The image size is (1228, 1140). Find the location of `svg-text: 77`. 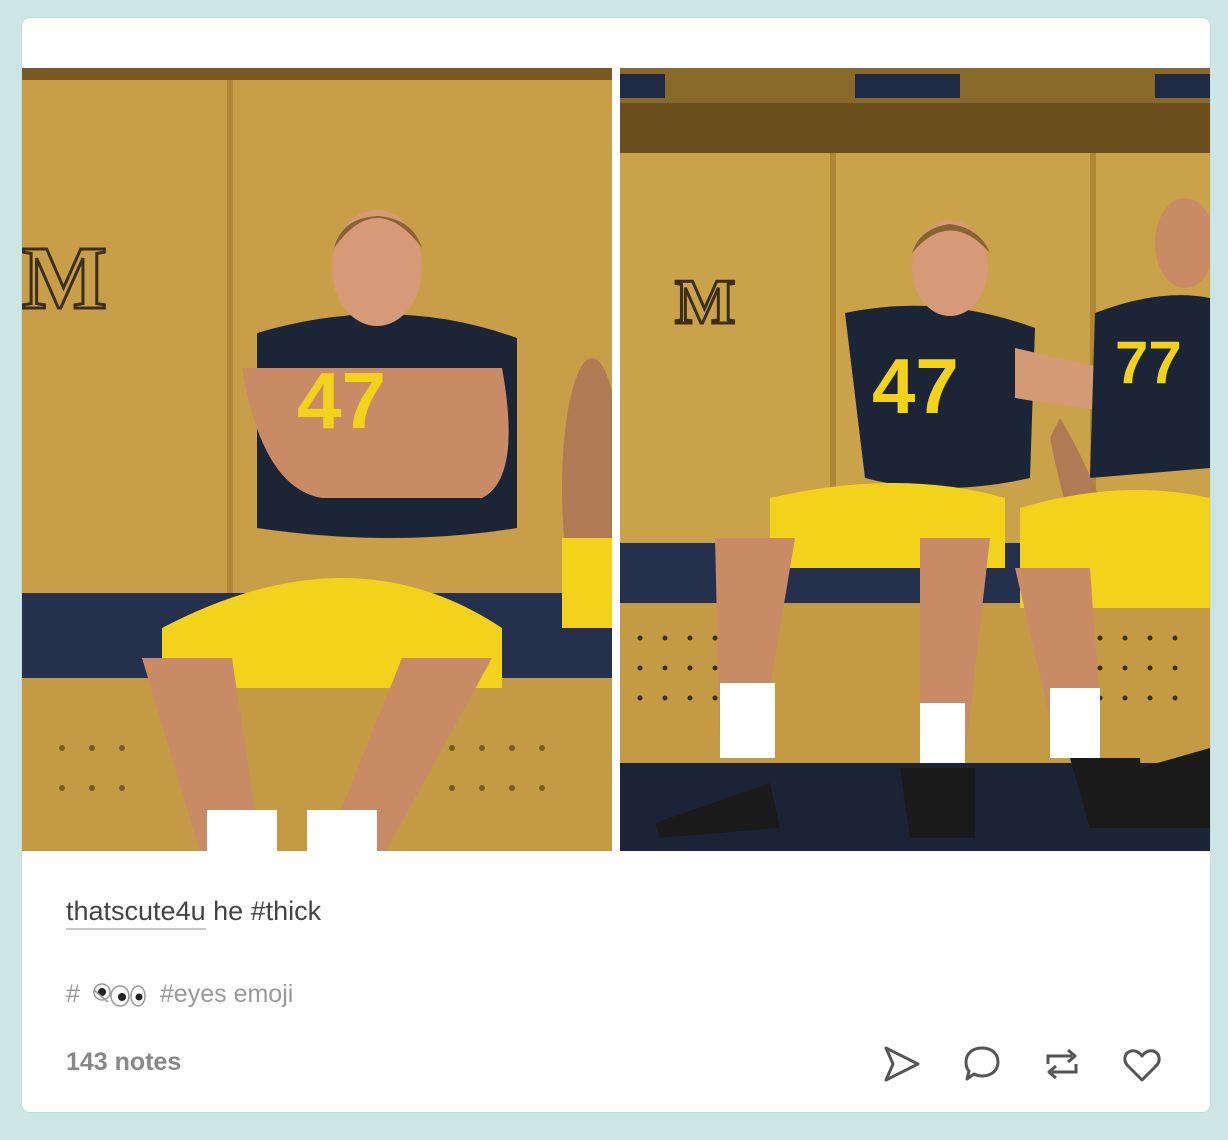

svg-text: 77 is located at coordinates (1148, 362).